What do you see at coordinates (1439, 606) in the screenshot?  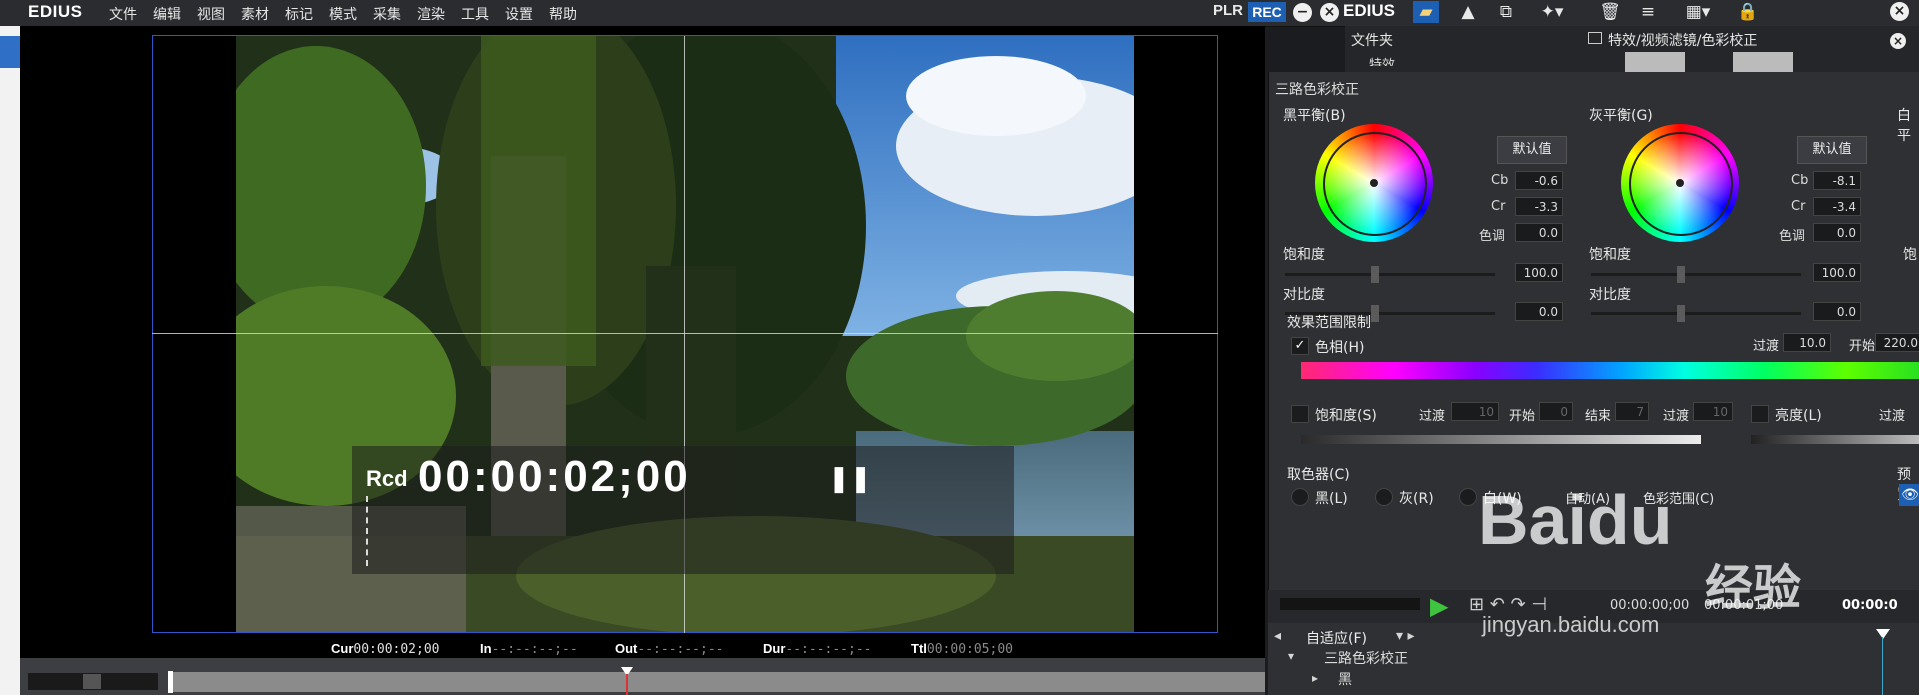 I see `play-icon: ▶` at bounding box center [1439, 606].